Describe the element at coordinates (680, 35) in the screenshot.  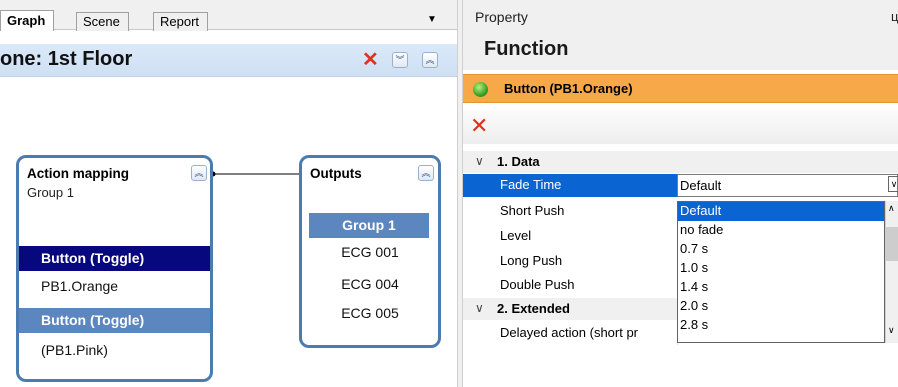
I see `property-header: Property ц Function` at that location.